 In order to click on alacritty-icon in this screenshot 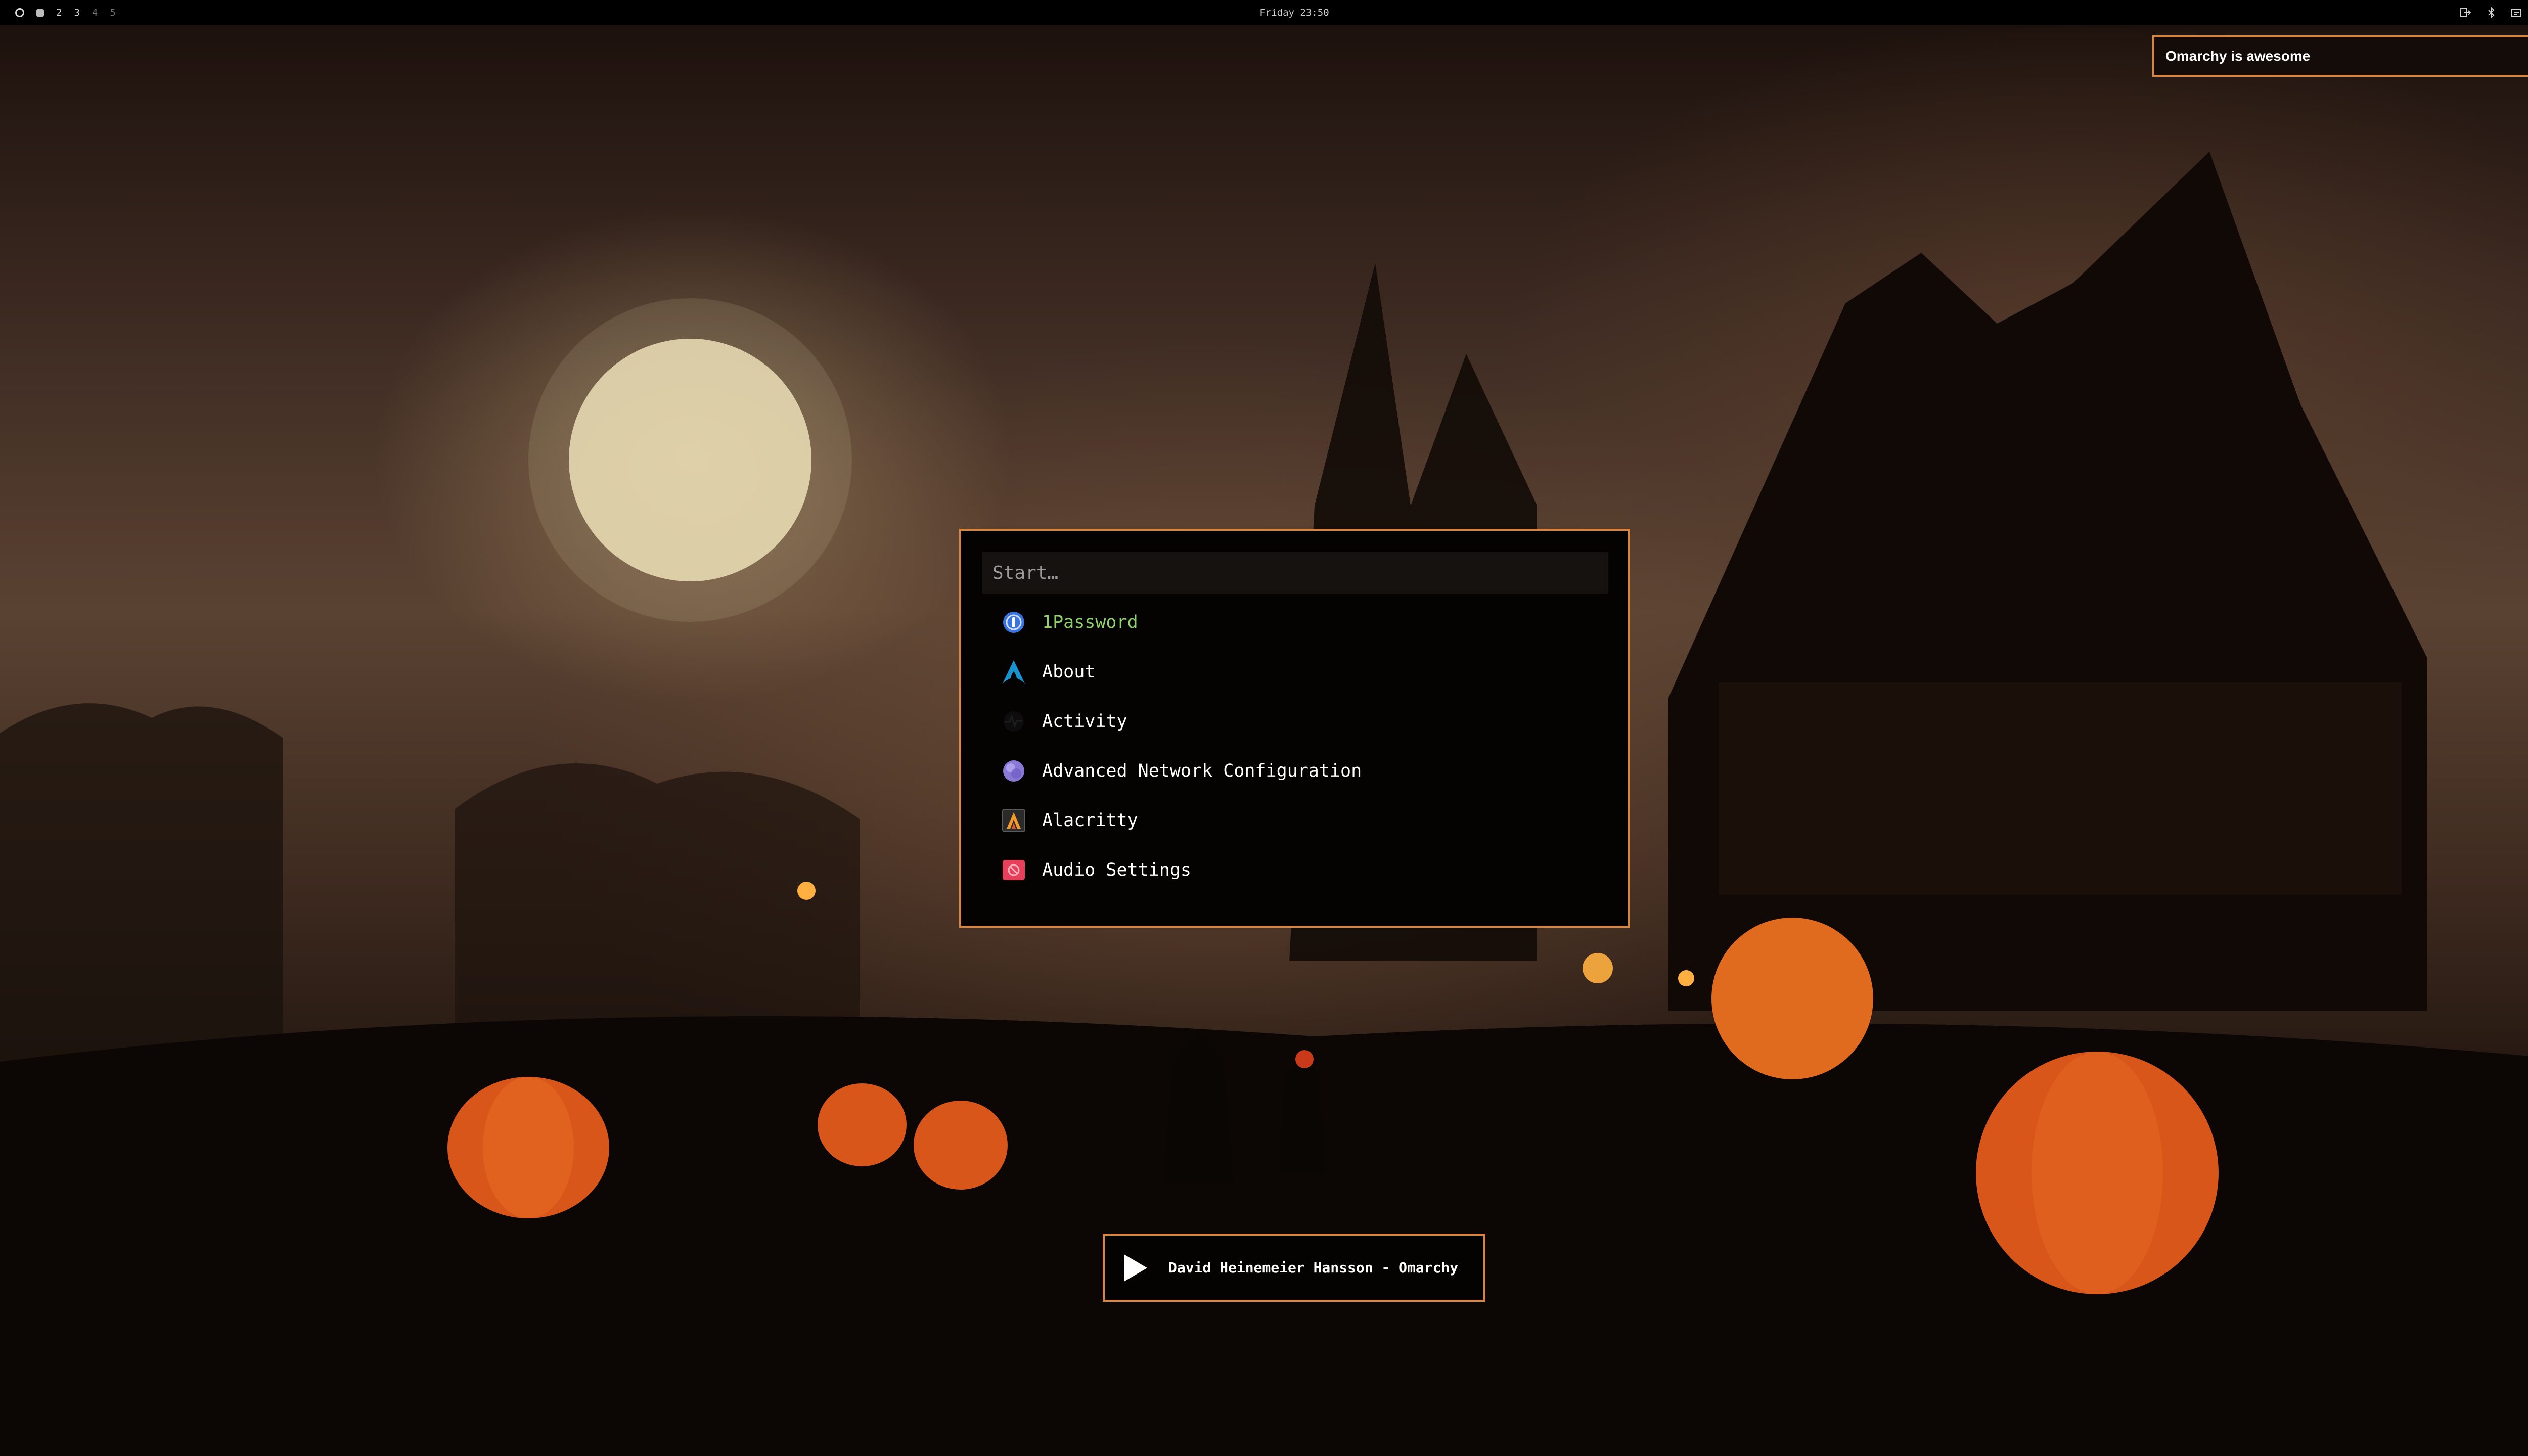, I will do `click(1014, 820)`.